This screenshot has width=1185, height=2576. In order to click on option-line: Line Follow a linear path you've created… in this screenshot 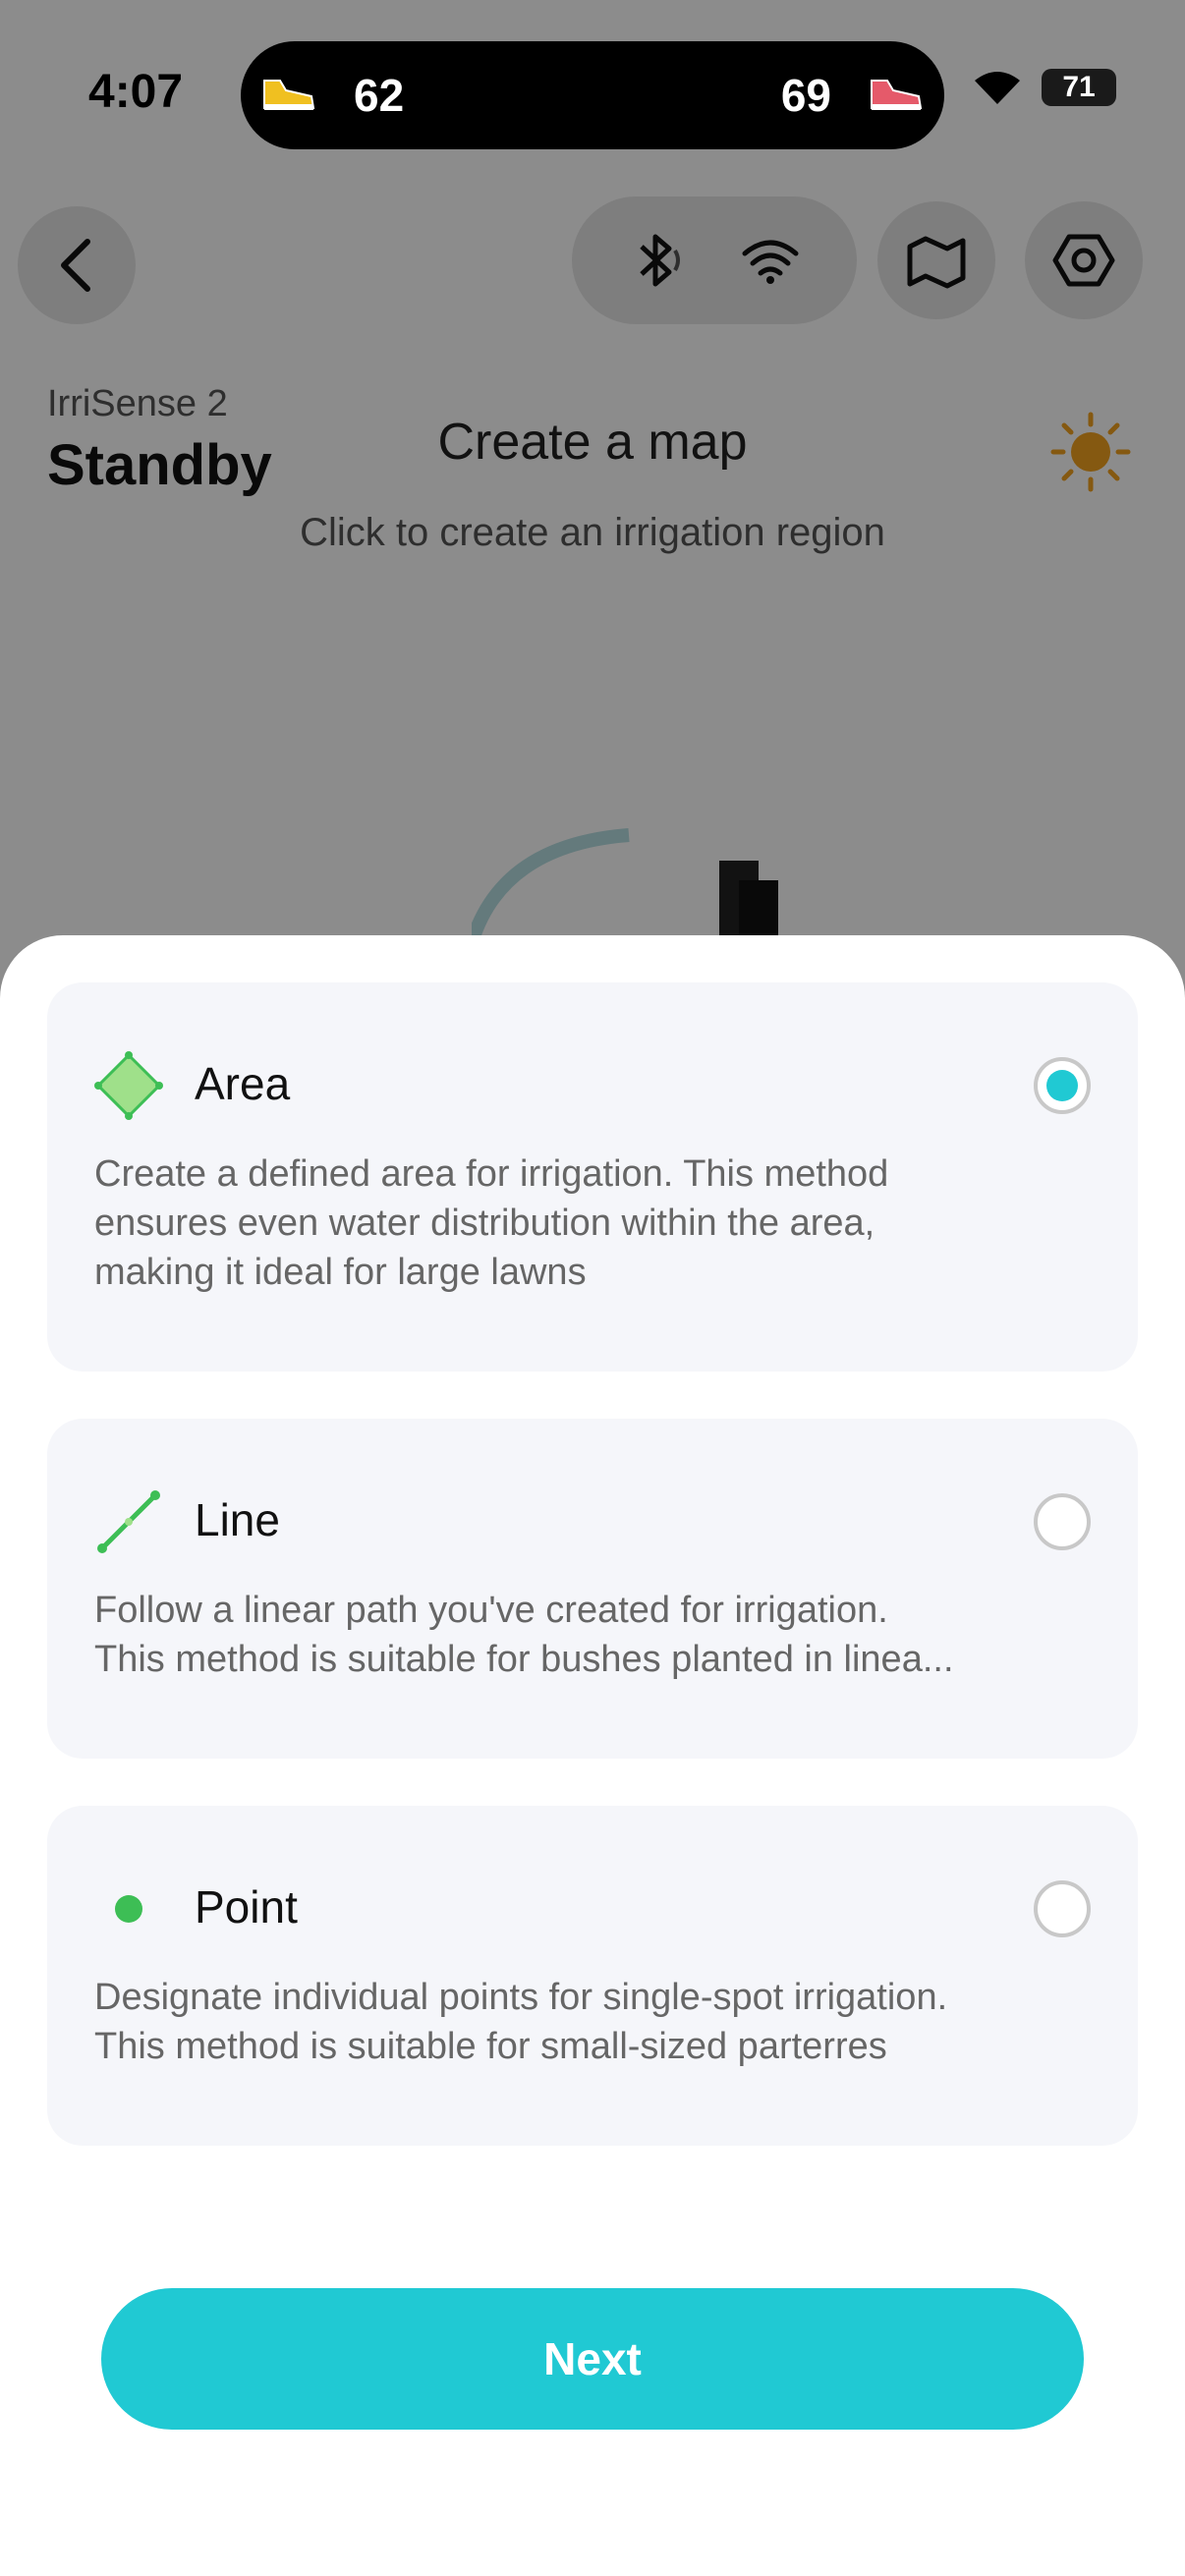, I will do `click(592, 1589)`.